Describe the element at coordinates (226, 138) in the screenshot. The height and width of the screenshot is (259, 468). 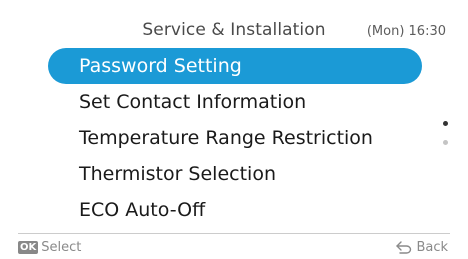
I see `menu-item-label: Temperature Range Restriction` at that location.